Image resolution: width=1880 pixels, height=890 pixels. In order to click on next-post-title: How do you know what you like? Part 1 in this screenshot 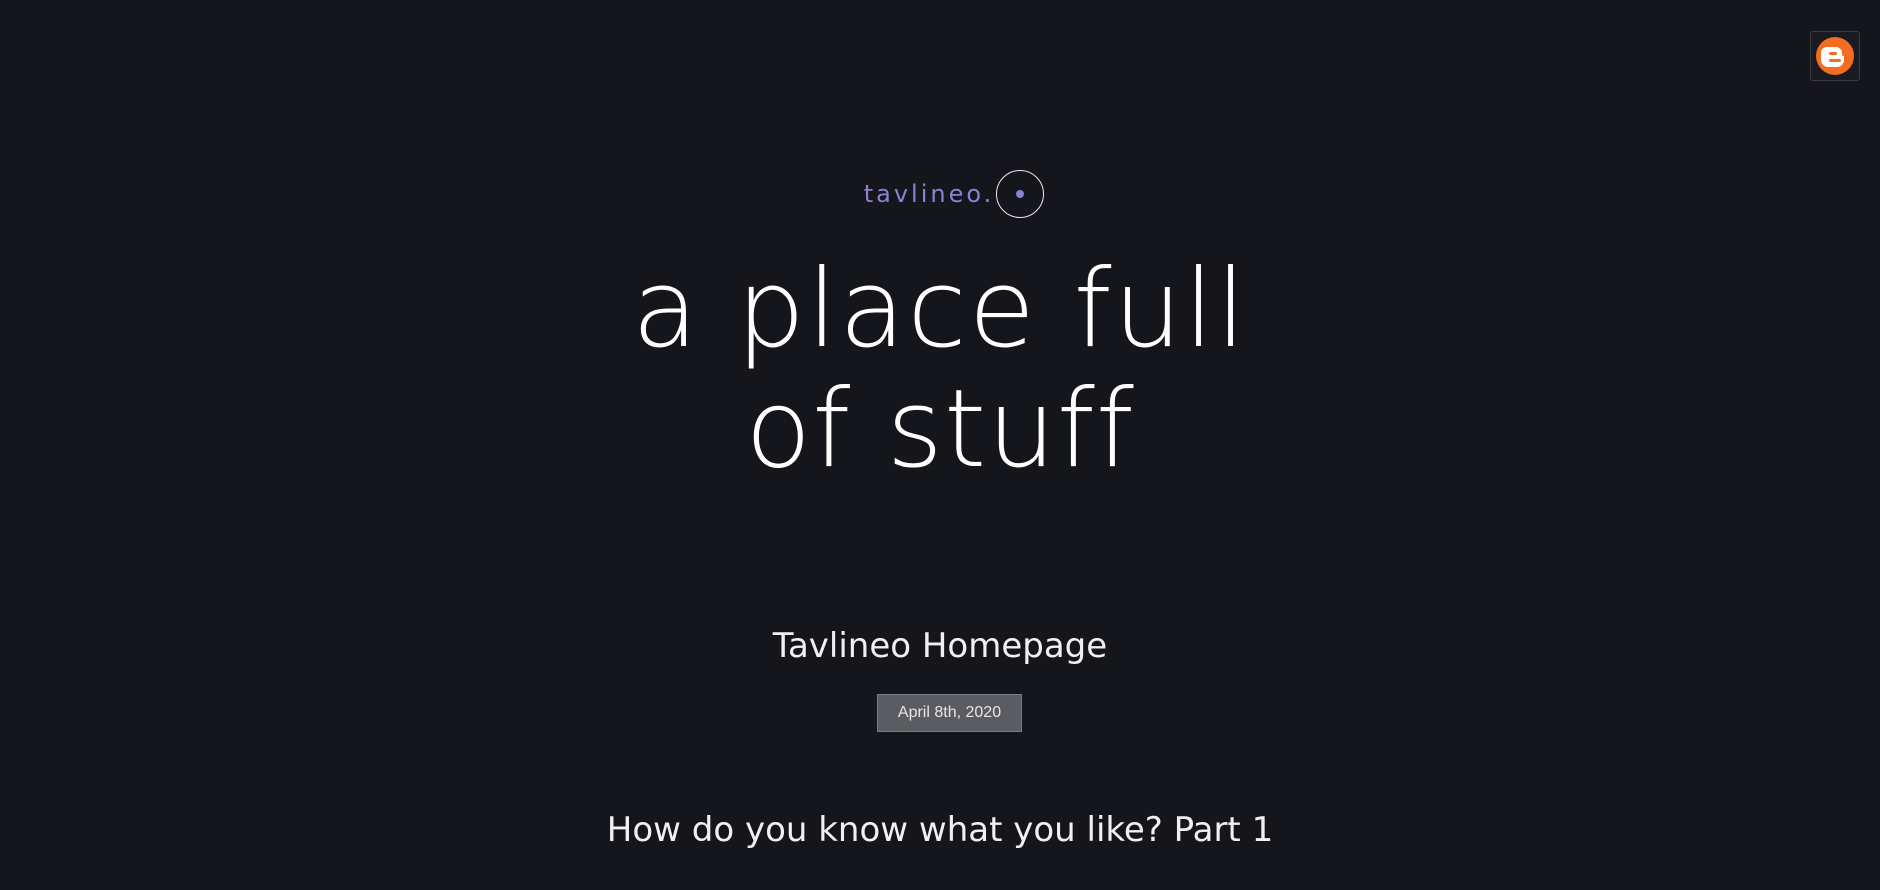, I will do `click(940, 830)`.